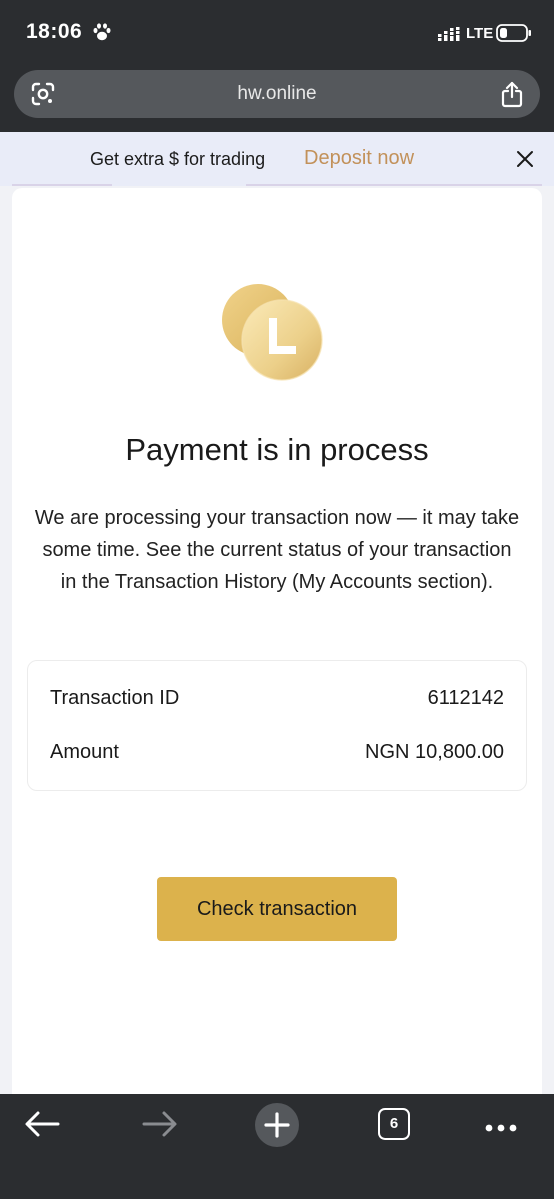  What do you see at coordinates (277, 449) in the screenshot?
I see `page-title: Payment is in process` at bounding box center [277, 449].